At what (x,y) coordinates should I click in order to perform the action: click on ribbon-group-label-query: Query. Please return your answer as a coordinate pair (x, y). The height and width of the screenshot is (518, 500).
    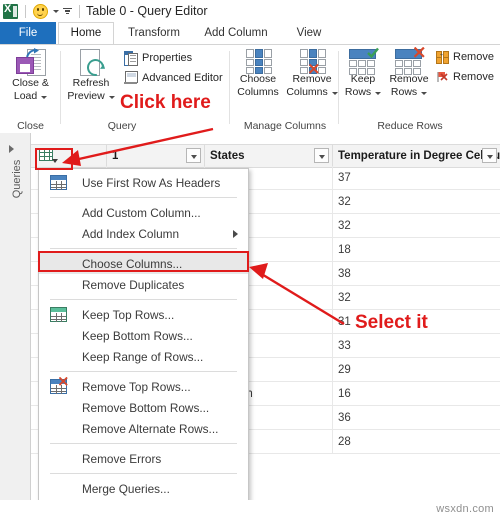
    Looking at the image, I should click on (122, 126).